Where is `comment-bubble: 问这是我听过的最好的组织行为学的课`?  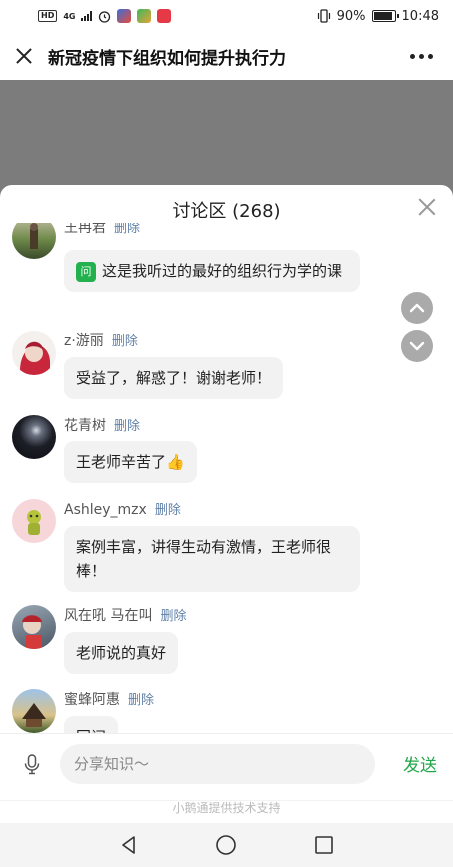 comment-bubble: 问这是我听过的最好的组织行为学的课 is located at coordinates (212, 271).